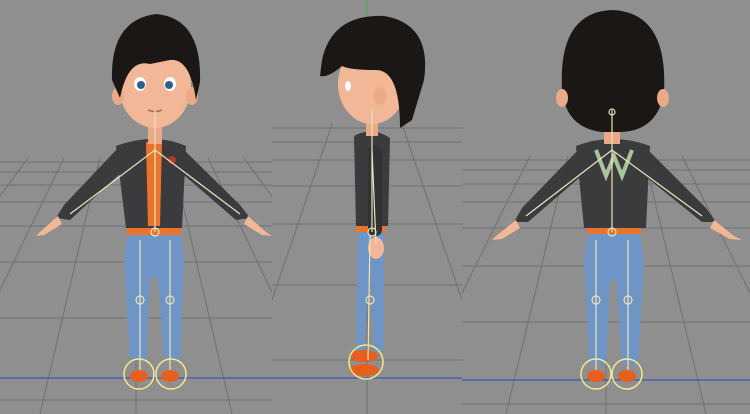 This screenshot has height=414, width=750. Describe the element at coordinates (141, 85) in the screenshot. I see `left-pupil` at that location.